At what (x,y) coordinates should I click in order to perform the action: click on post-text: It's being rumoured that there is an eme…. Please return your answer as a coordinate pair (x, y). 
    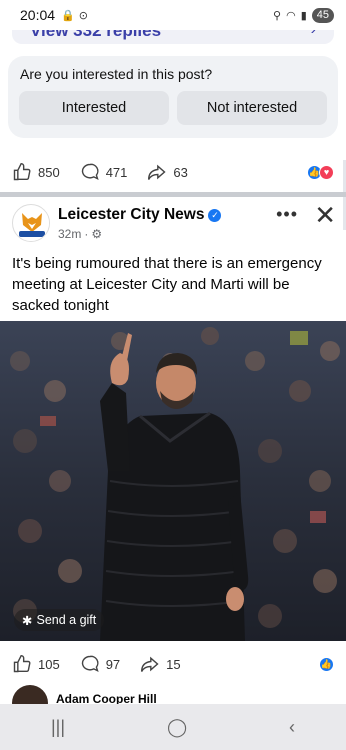
    Looking at the image, I should click on (167, 284).